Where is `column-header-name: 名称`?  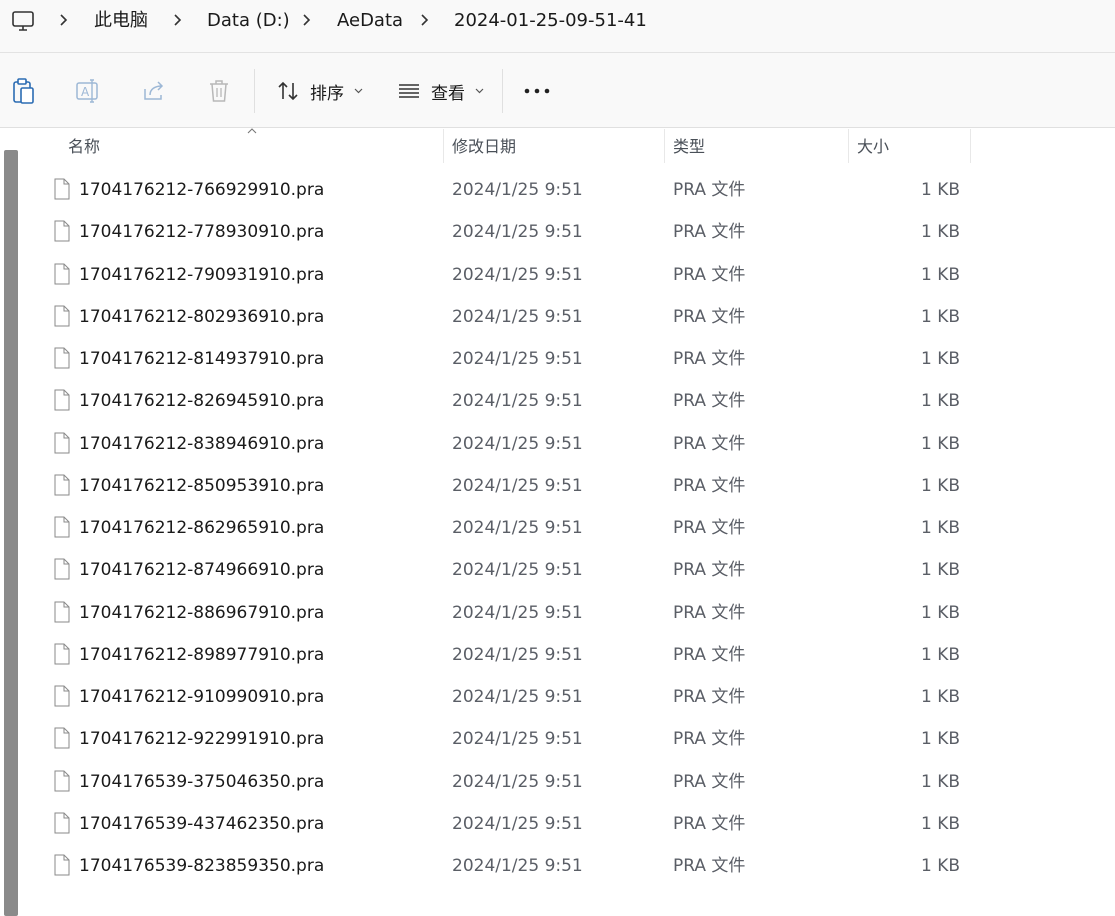
column-header-name: 名称 is located at coordinates (84, 147).